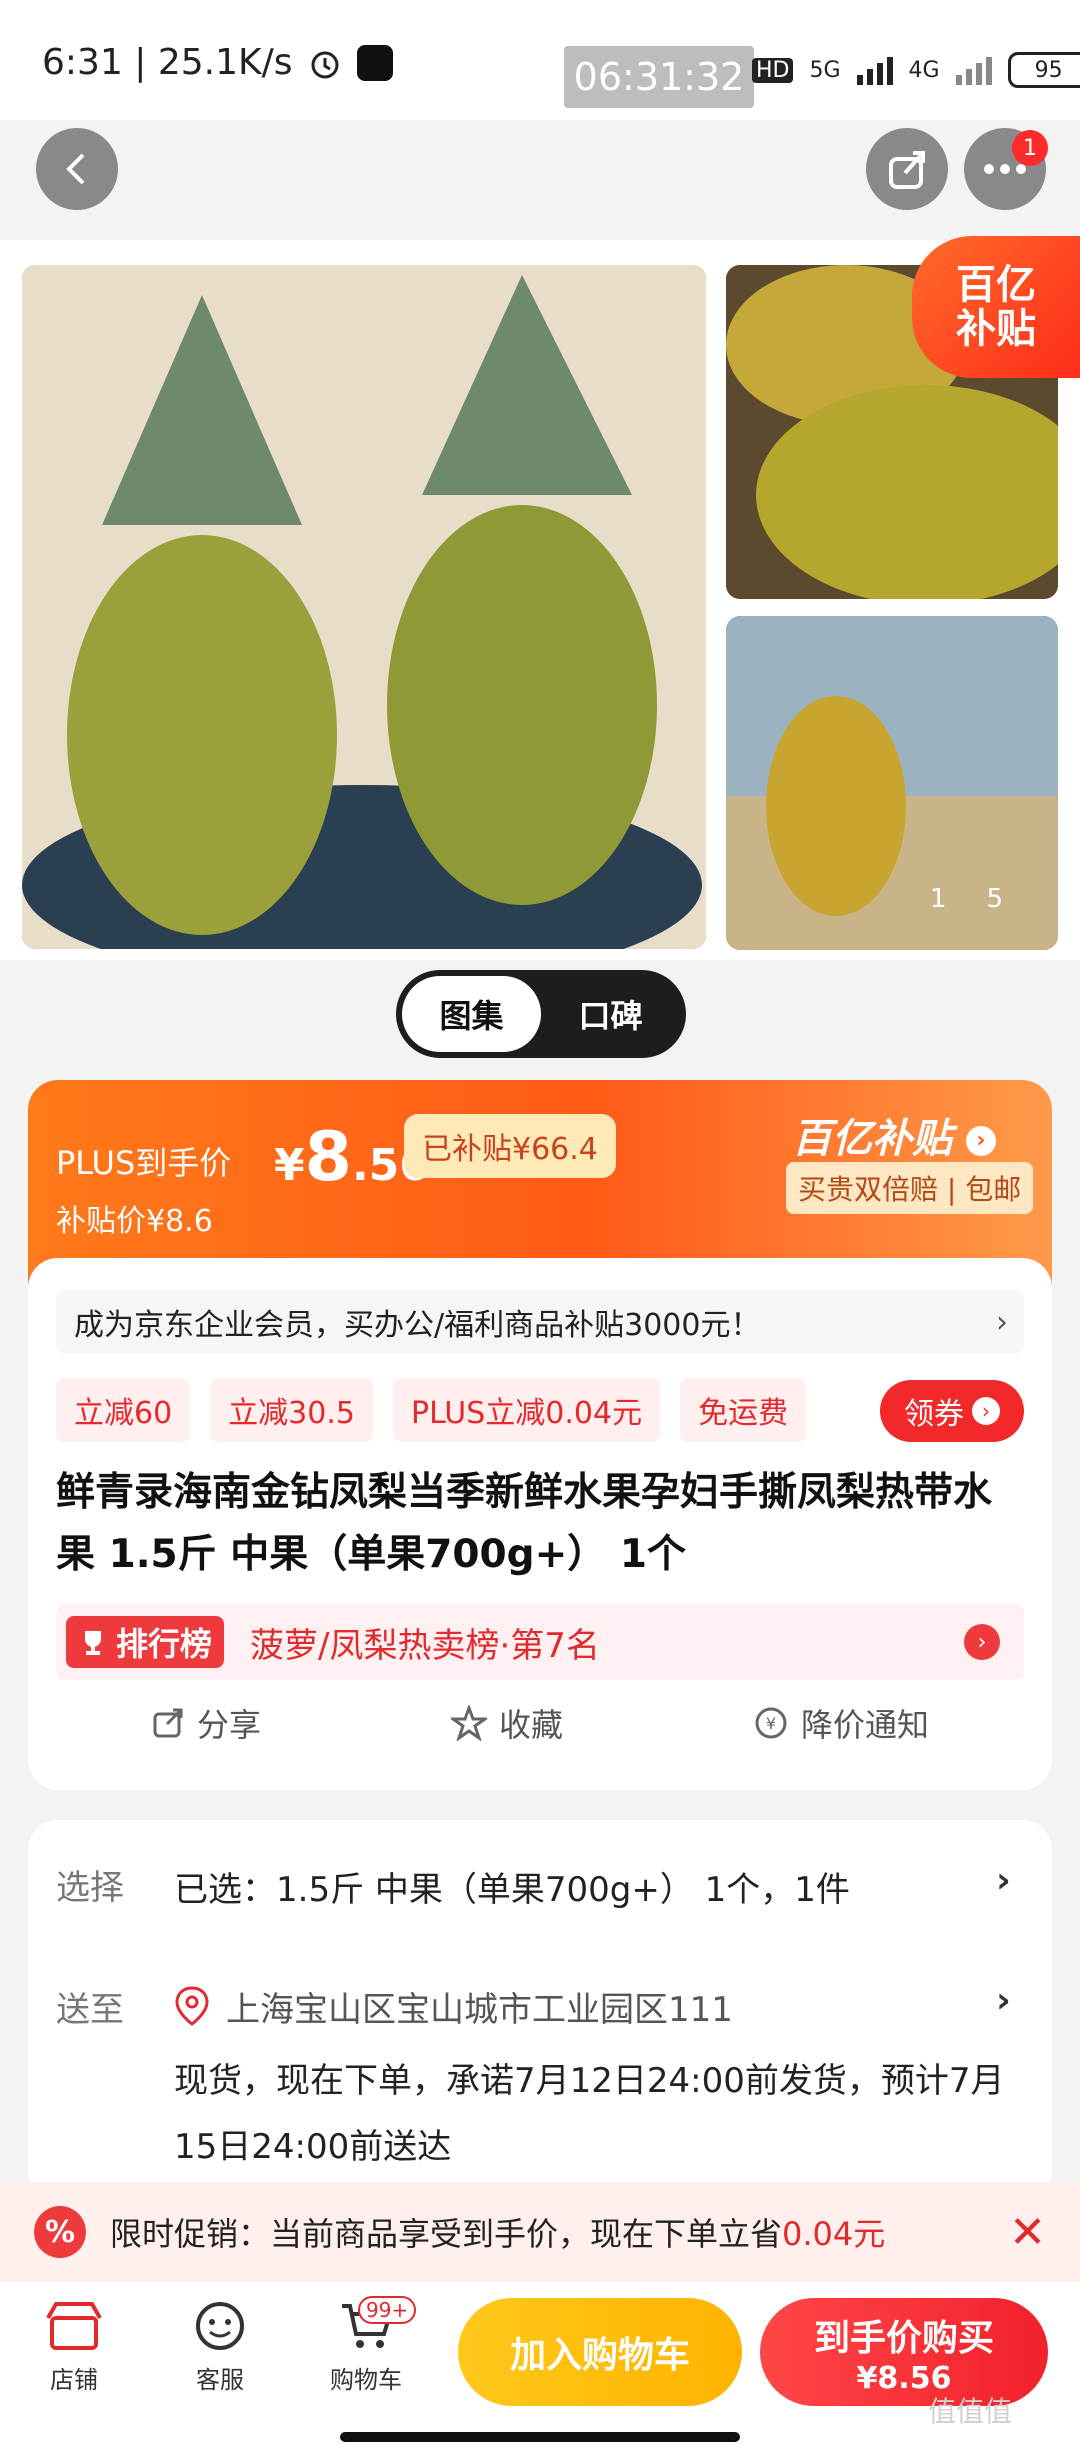  I want to click on store-icon, so click(74, 2326).